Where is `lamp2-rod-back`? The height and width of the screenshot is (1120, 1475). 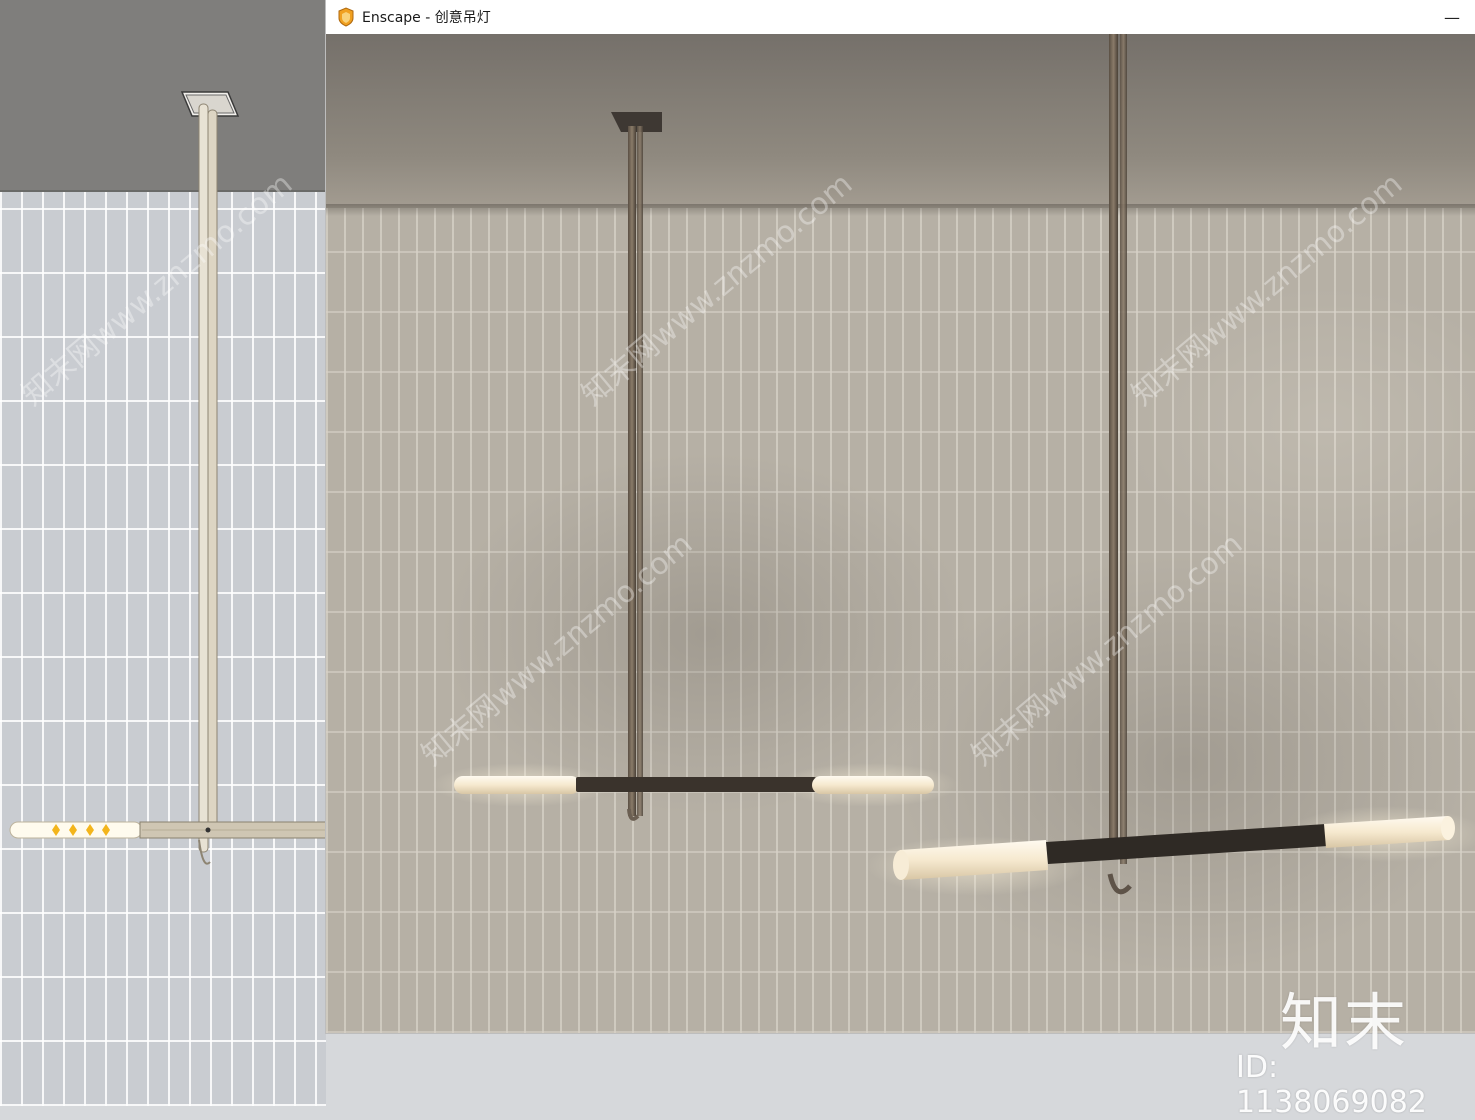
lamp2-rod-back is located at coordinates (1123, 449).